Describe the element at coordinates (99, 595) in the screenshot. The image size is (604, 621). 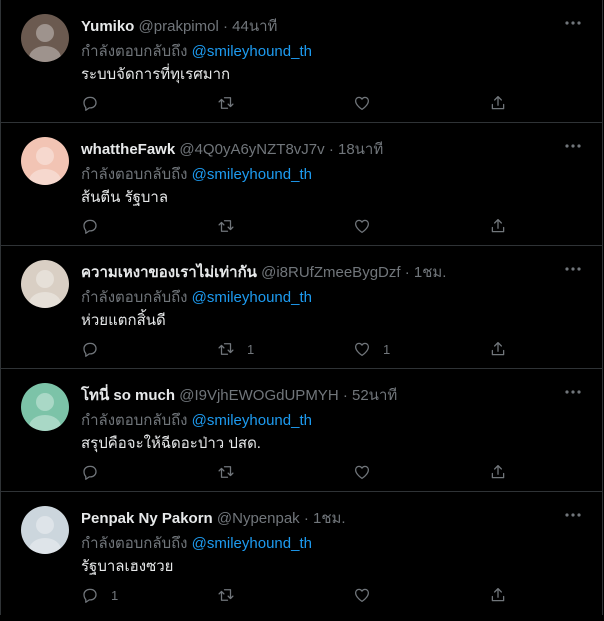
I see `reply-button: 1` at that location.